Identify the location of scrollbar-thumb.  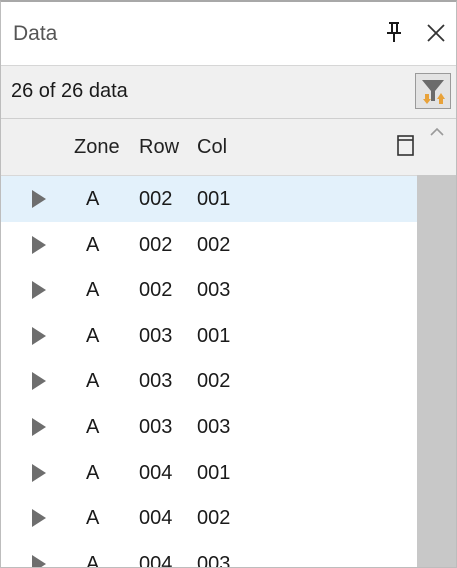
(436, 371).